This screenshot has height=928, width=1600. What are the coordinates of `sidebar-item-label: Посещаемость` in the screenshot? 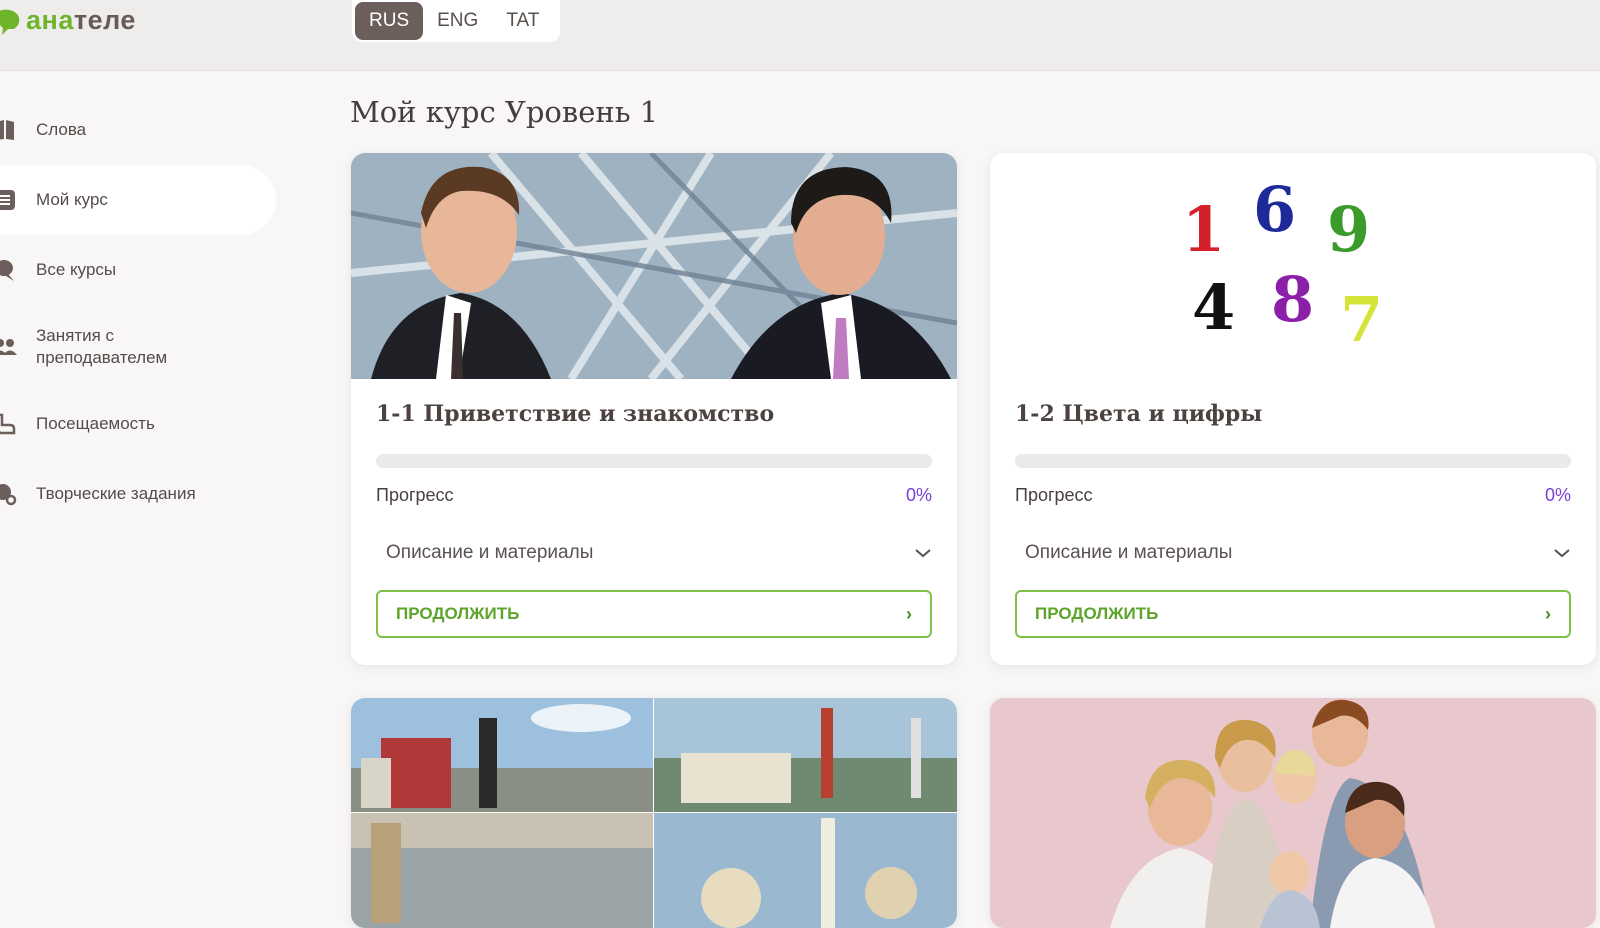 It's located at (95, 423).